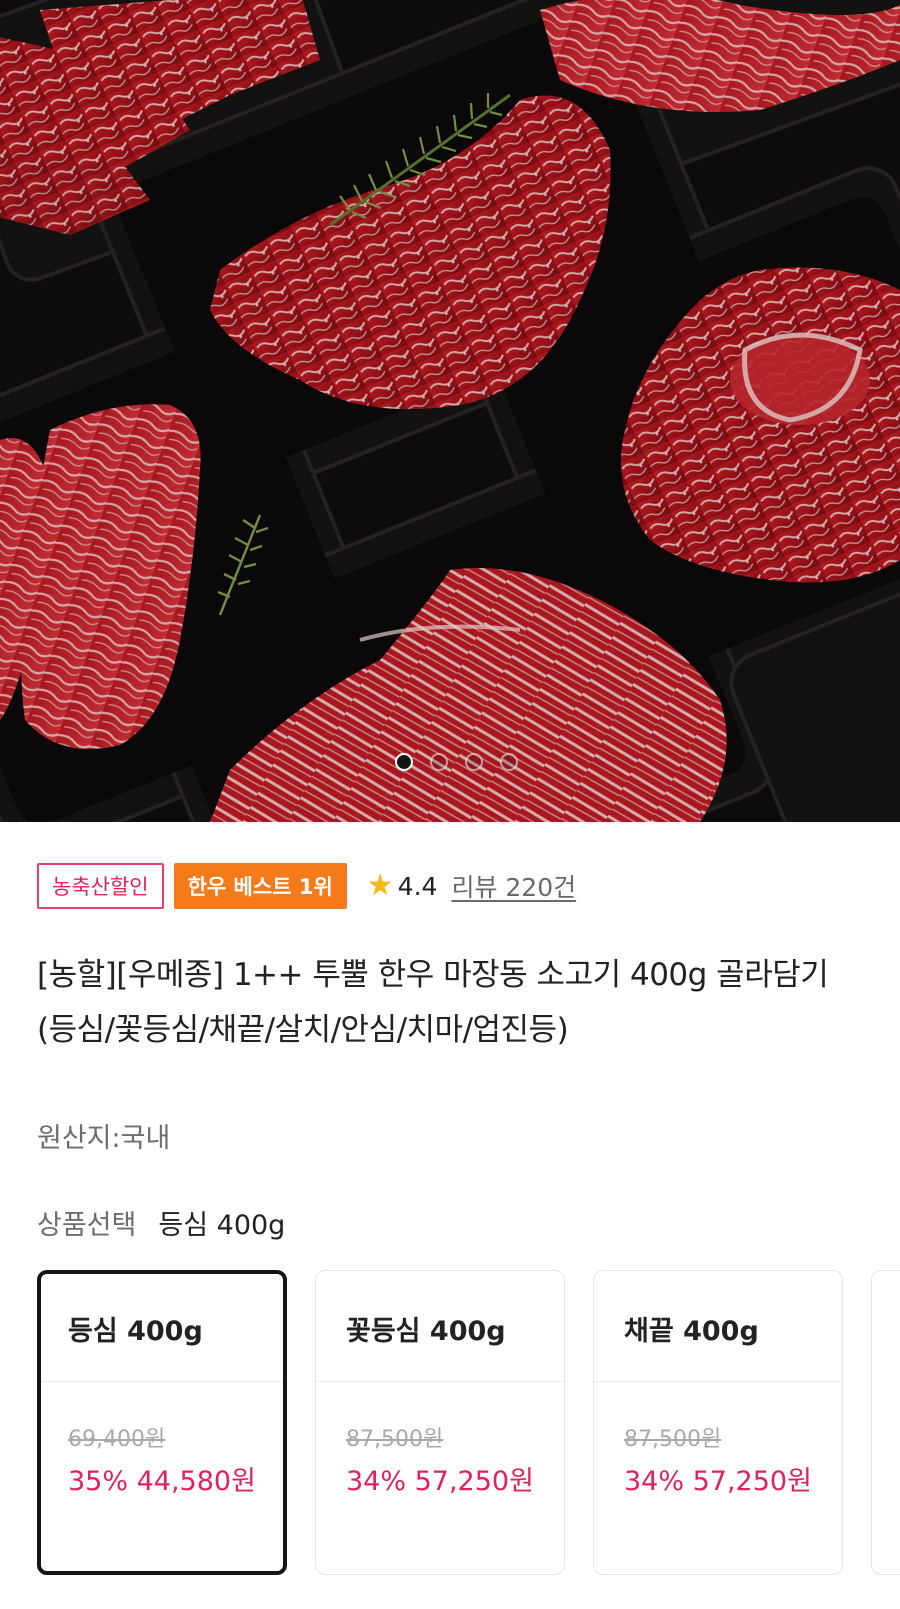 The height and width of the screenshot is (1609, 900). I want to click on option-card-selected: 등심 400g 69,400원 35% 44,580원, so click(162, 1422).